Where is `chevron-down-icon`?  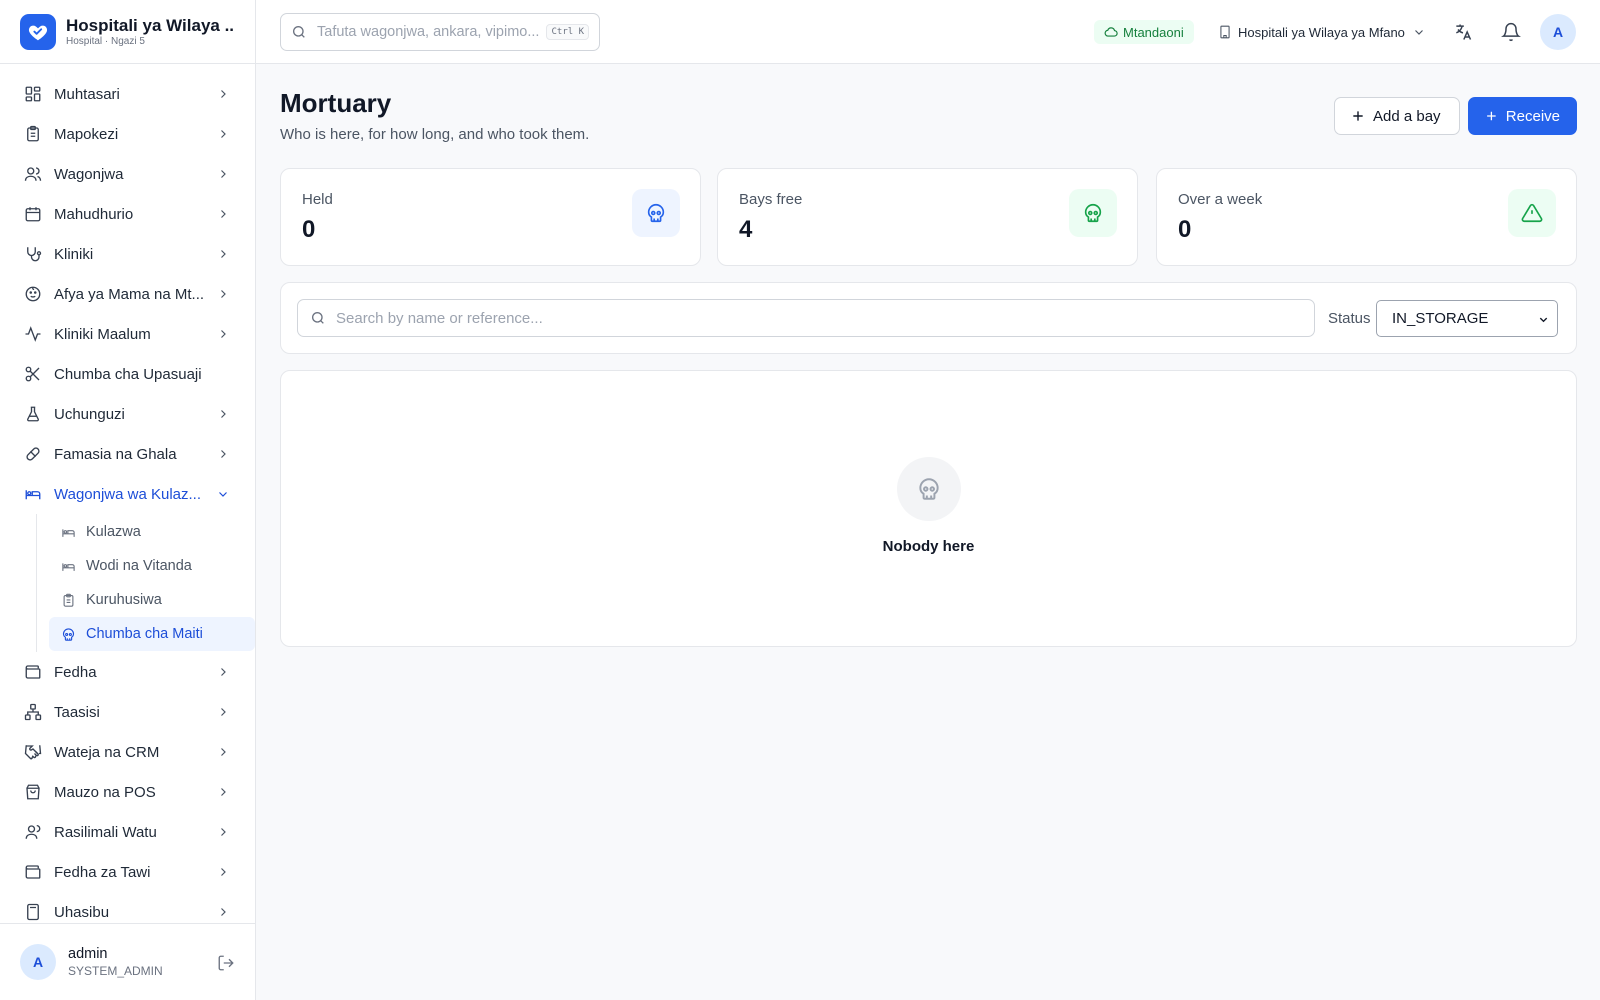
chevron-down-icon is located at coordinates (223, 494).